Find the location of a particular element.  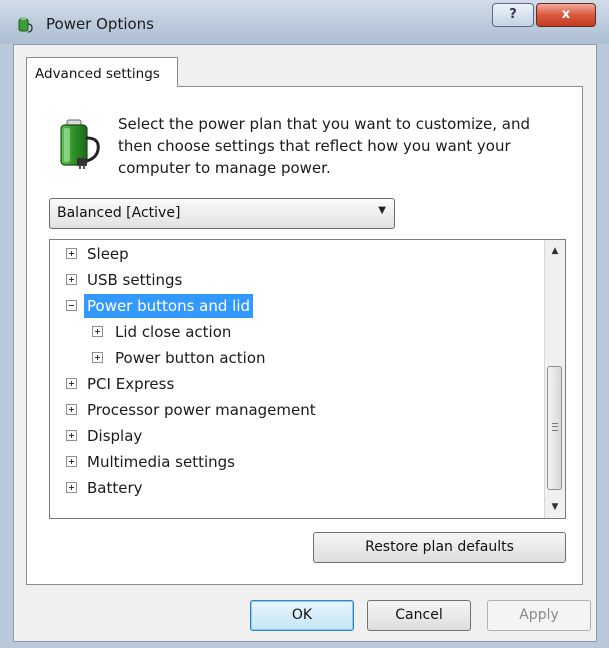

battery-plug-icon is located at coordinates (80, 144).